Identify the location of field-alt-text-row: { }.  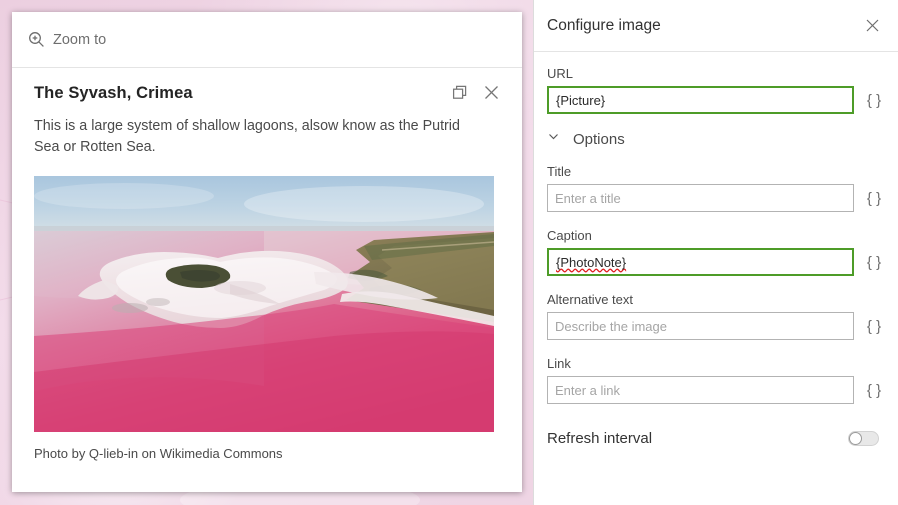
(716, 326).